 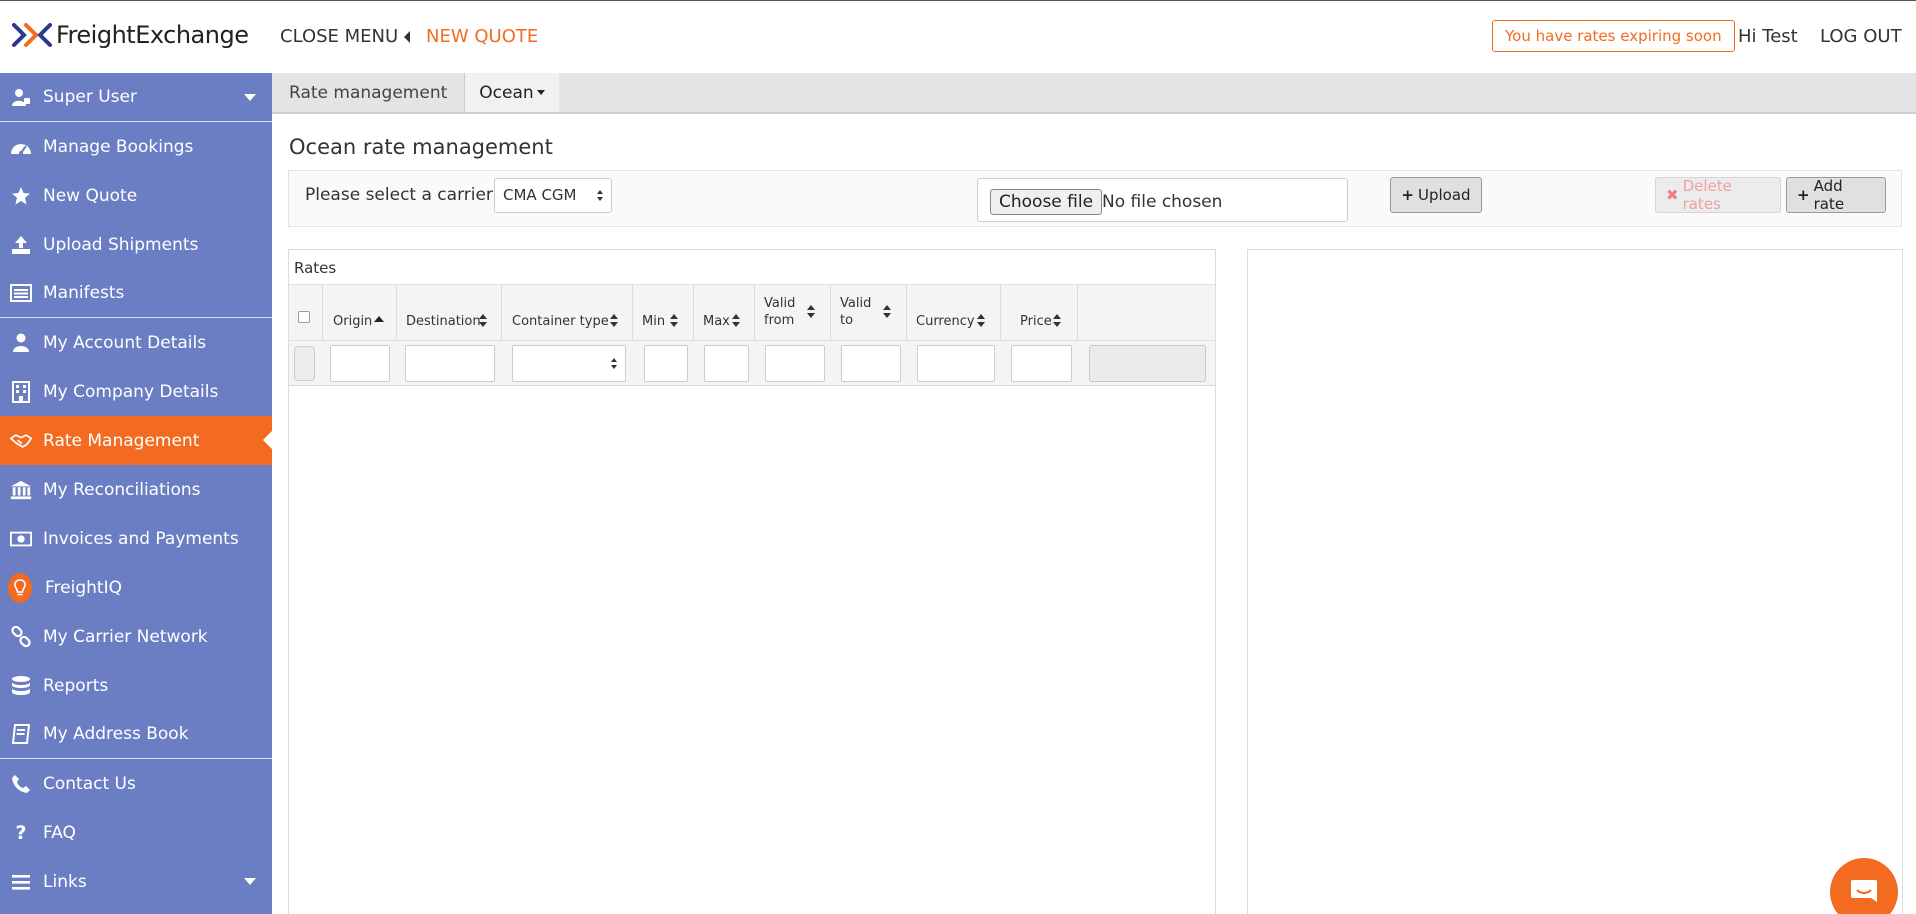 What do you see at coordinates (21, 196) in the screenshot?
I see `star-icon` at bounding box center [21, 196].